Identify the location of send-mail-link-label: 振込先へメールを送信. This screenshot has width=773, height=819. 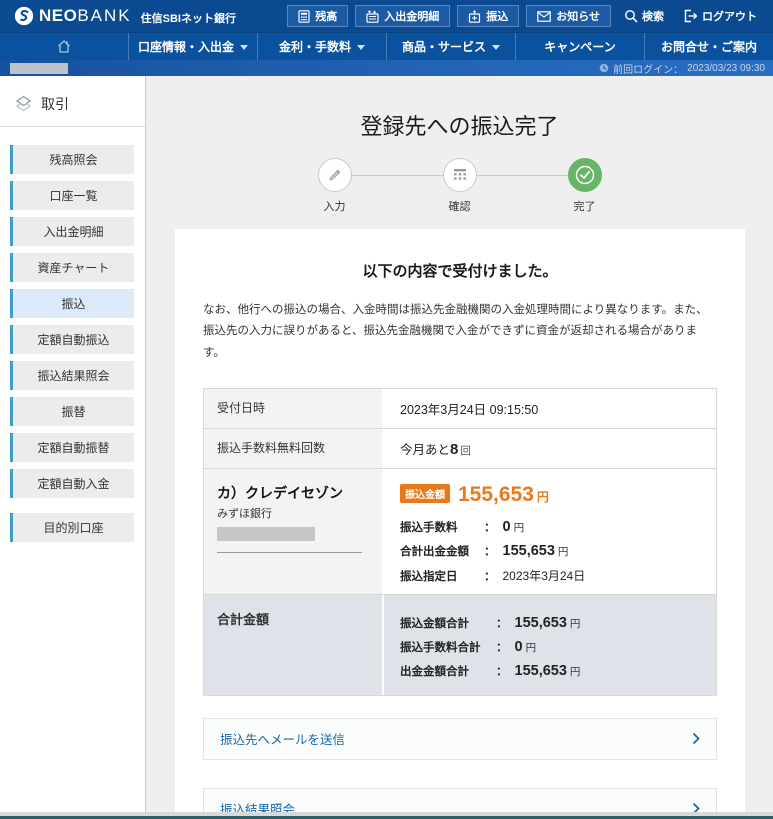
(283, 740).